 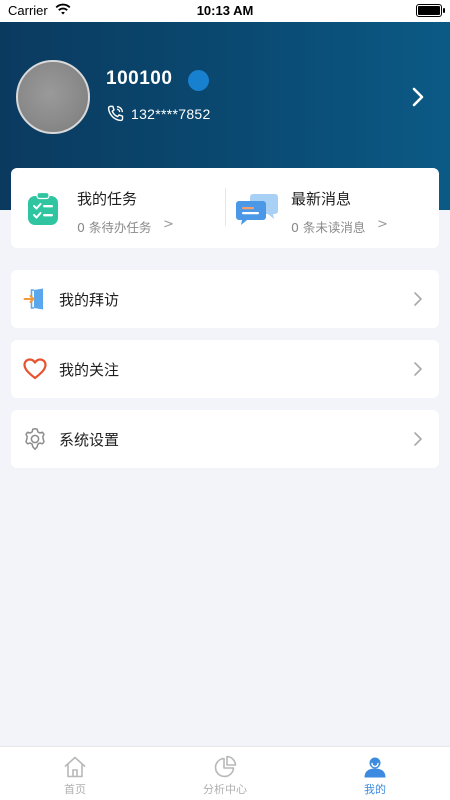 What do you see at coordinates (107, 199) in the screenshot?
I see `my-tasks-title: 我的任务` at bounding box center [107, 199].